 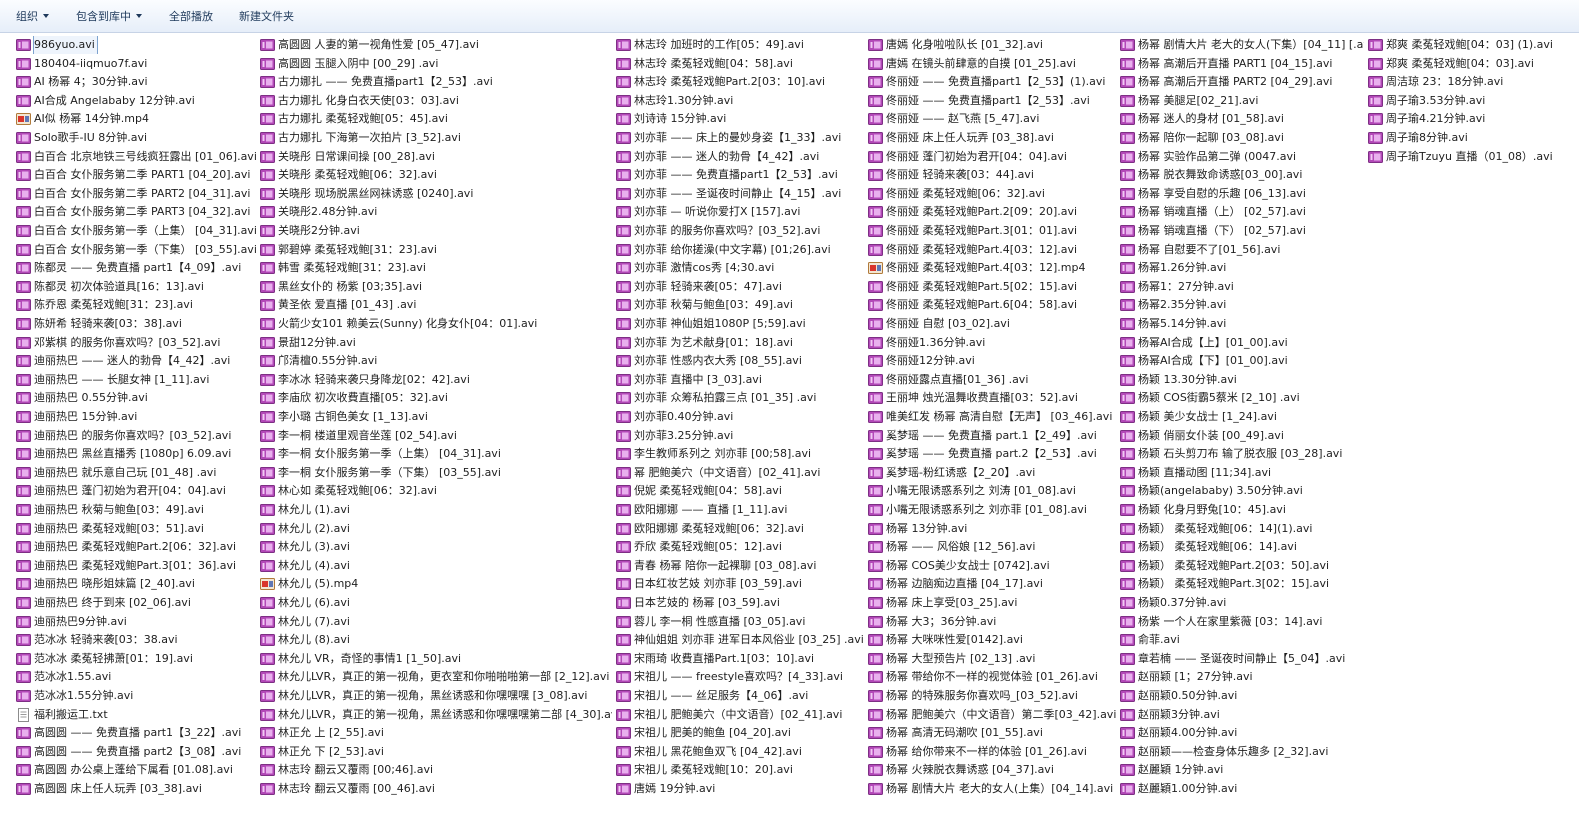 What do you see at coordinates (1242, 491) in the screenshot?
I see `file-item: 杨颖(angelababy) 3.50分钟.avi` at bounding box center [1242, 491].